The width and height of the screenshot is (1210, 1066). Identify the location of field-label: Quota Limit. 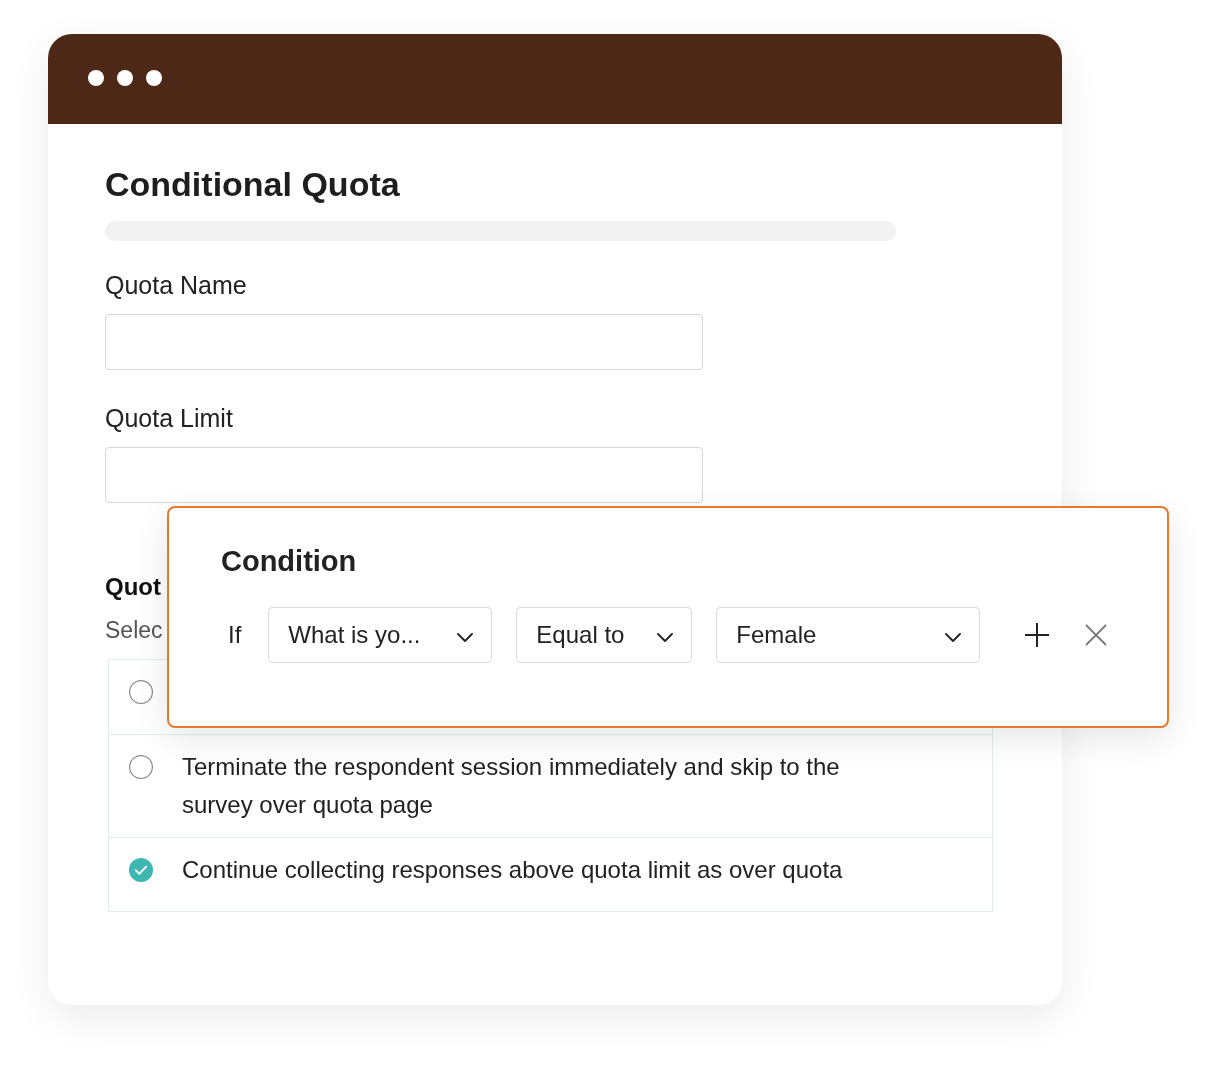
(169, 418).